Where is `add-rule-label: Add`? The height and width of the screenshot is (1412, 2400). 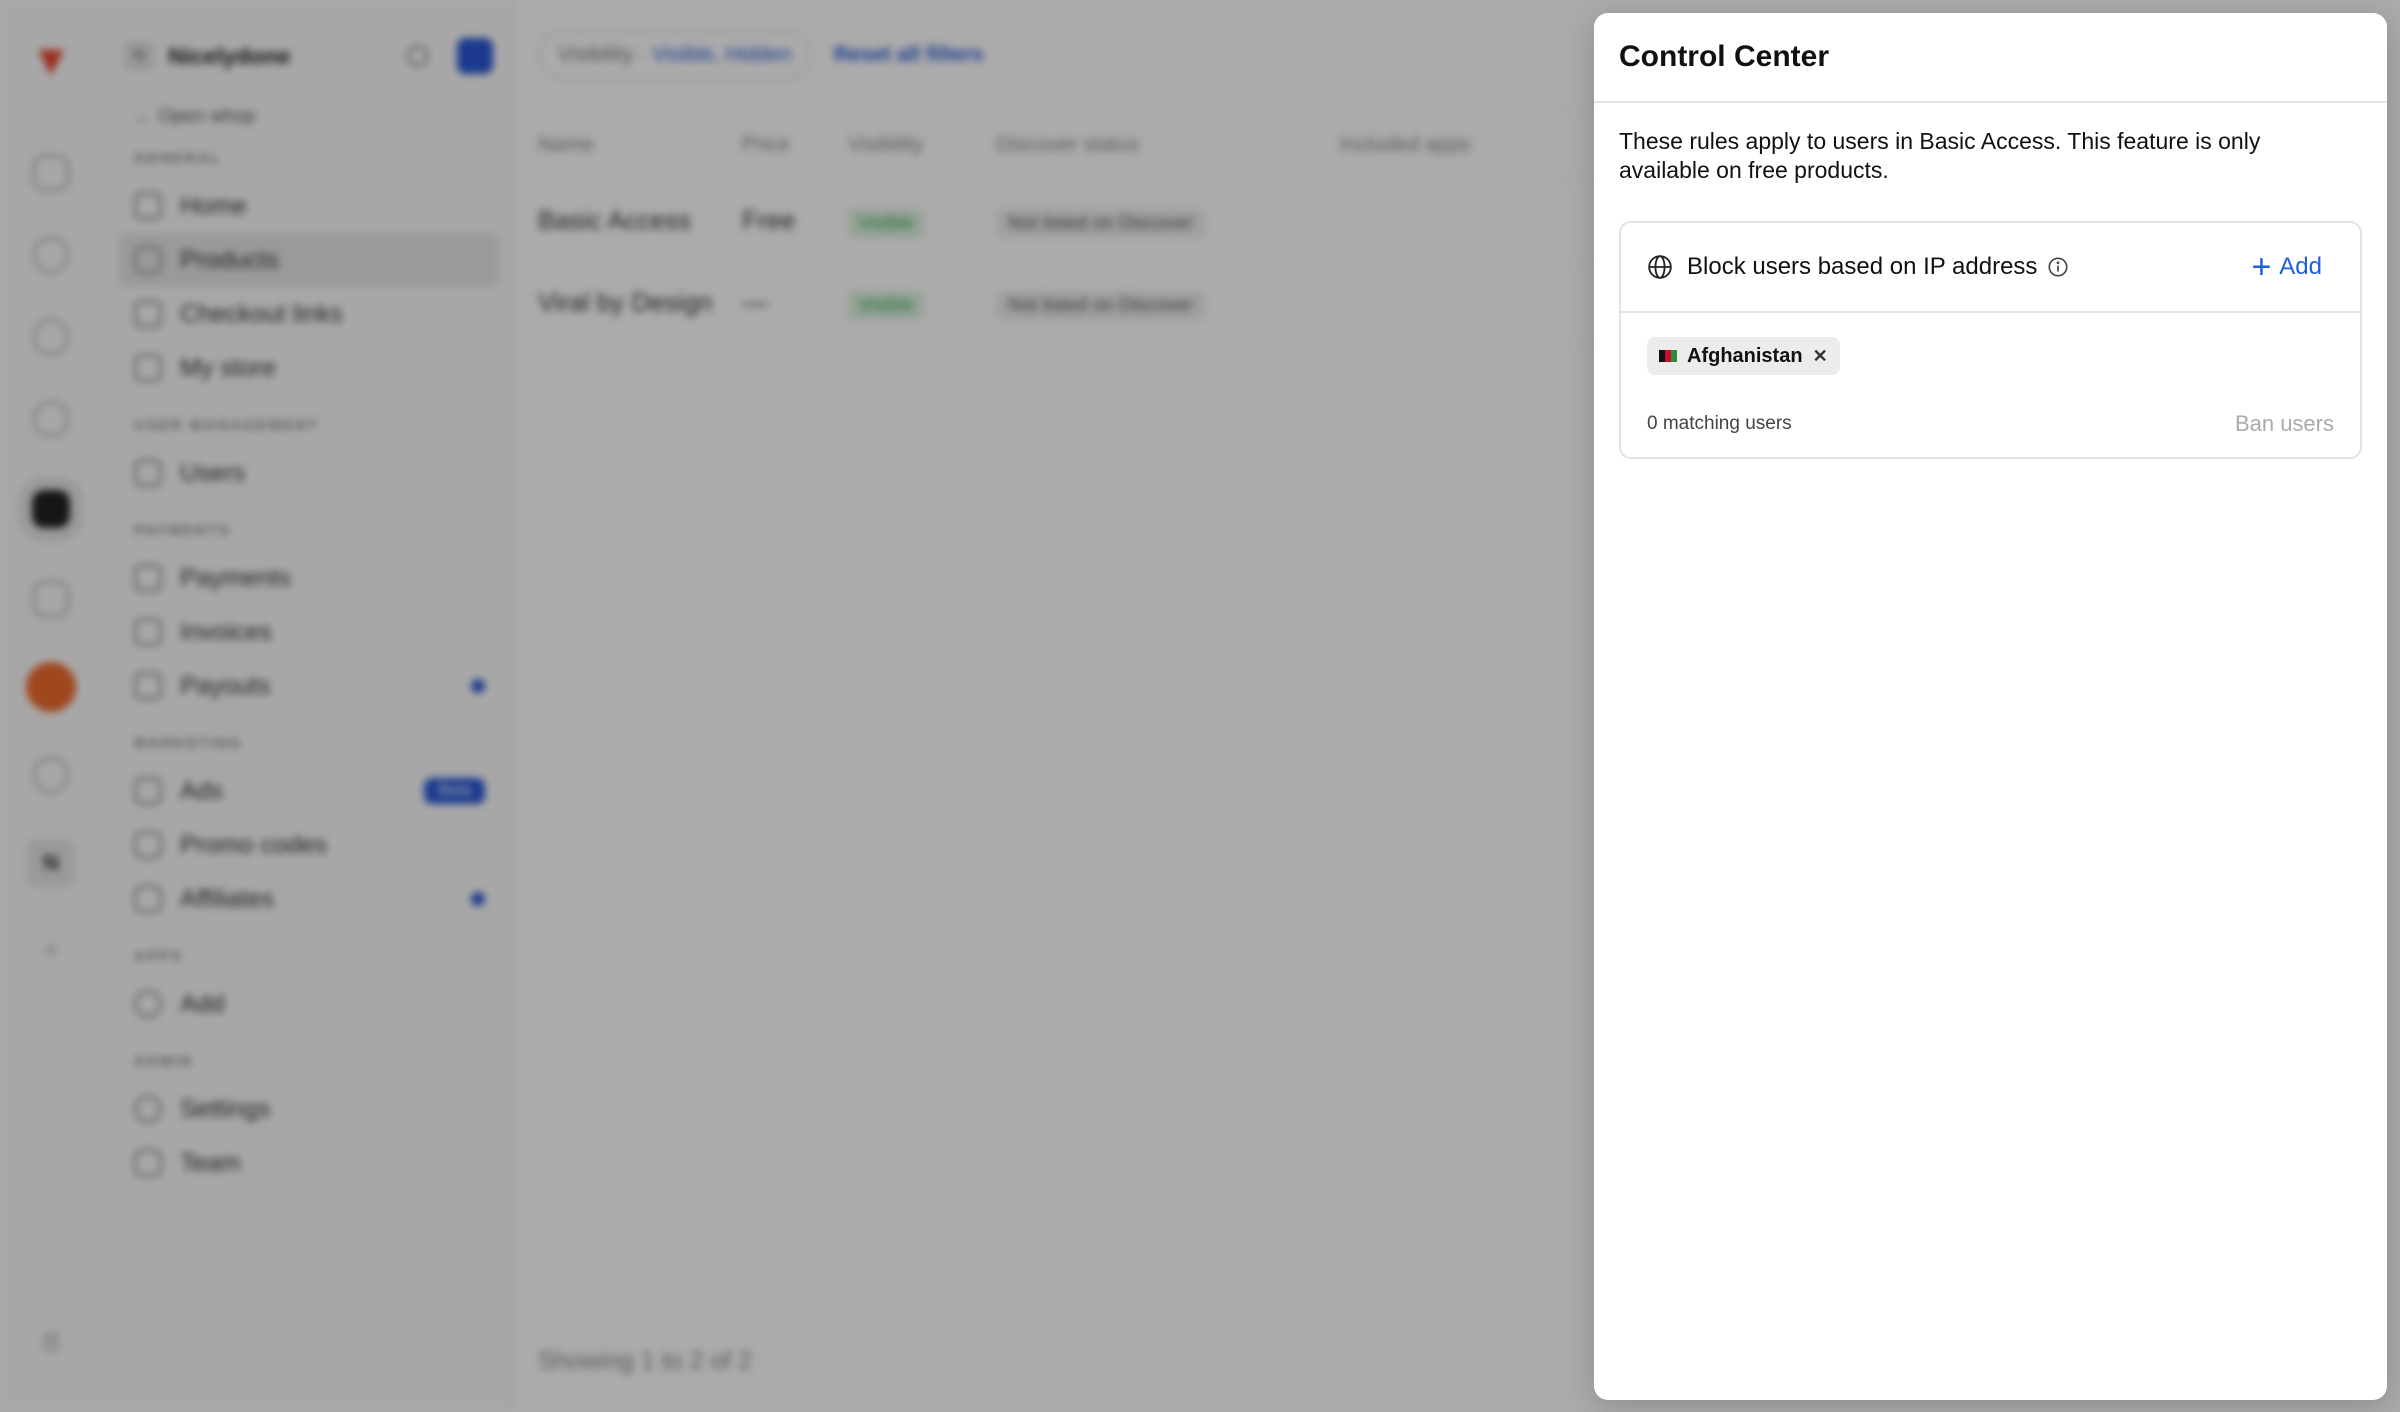
add-rule-label: Add is located at coordinates (2300, 266).